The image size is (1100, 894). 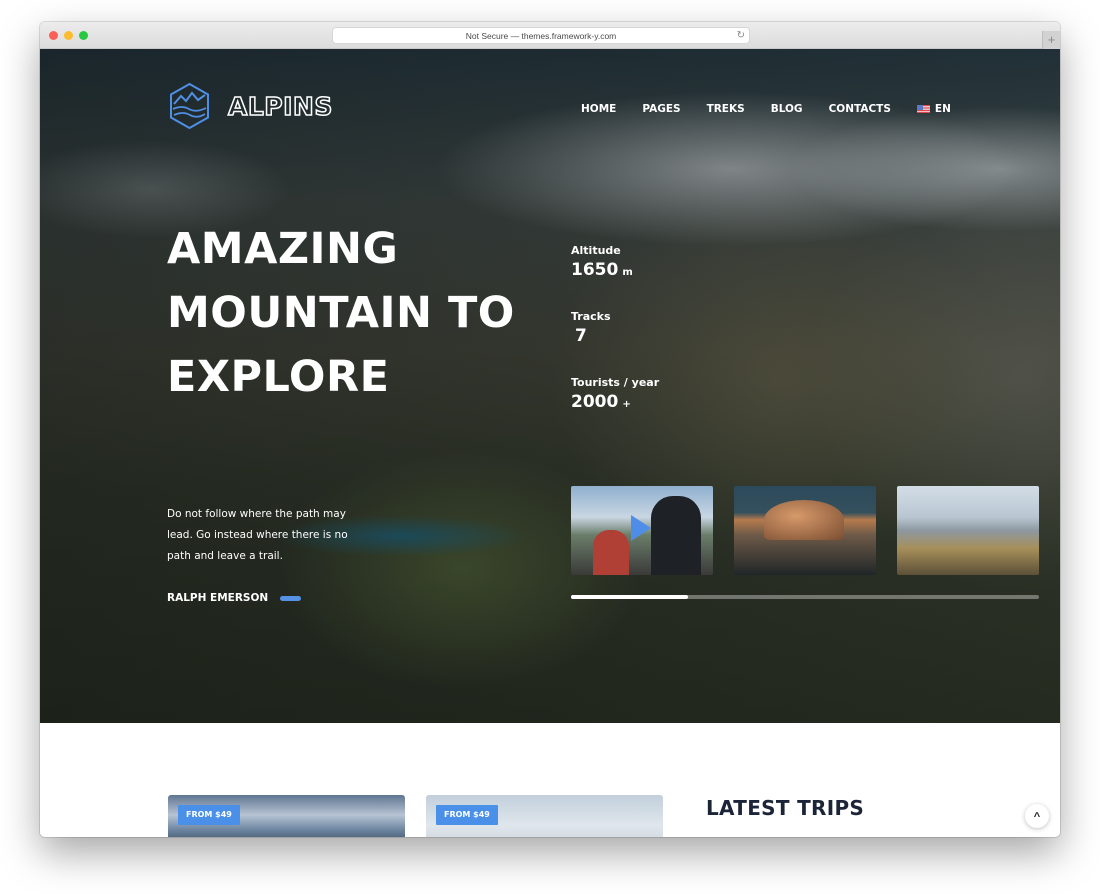 What do you see at coordinates (550, 780) in the screenshot?
I see `latest-trips-section: FROM $49 FROM $49 LATEST TRIPS ^` at bounding box center [550, 780].